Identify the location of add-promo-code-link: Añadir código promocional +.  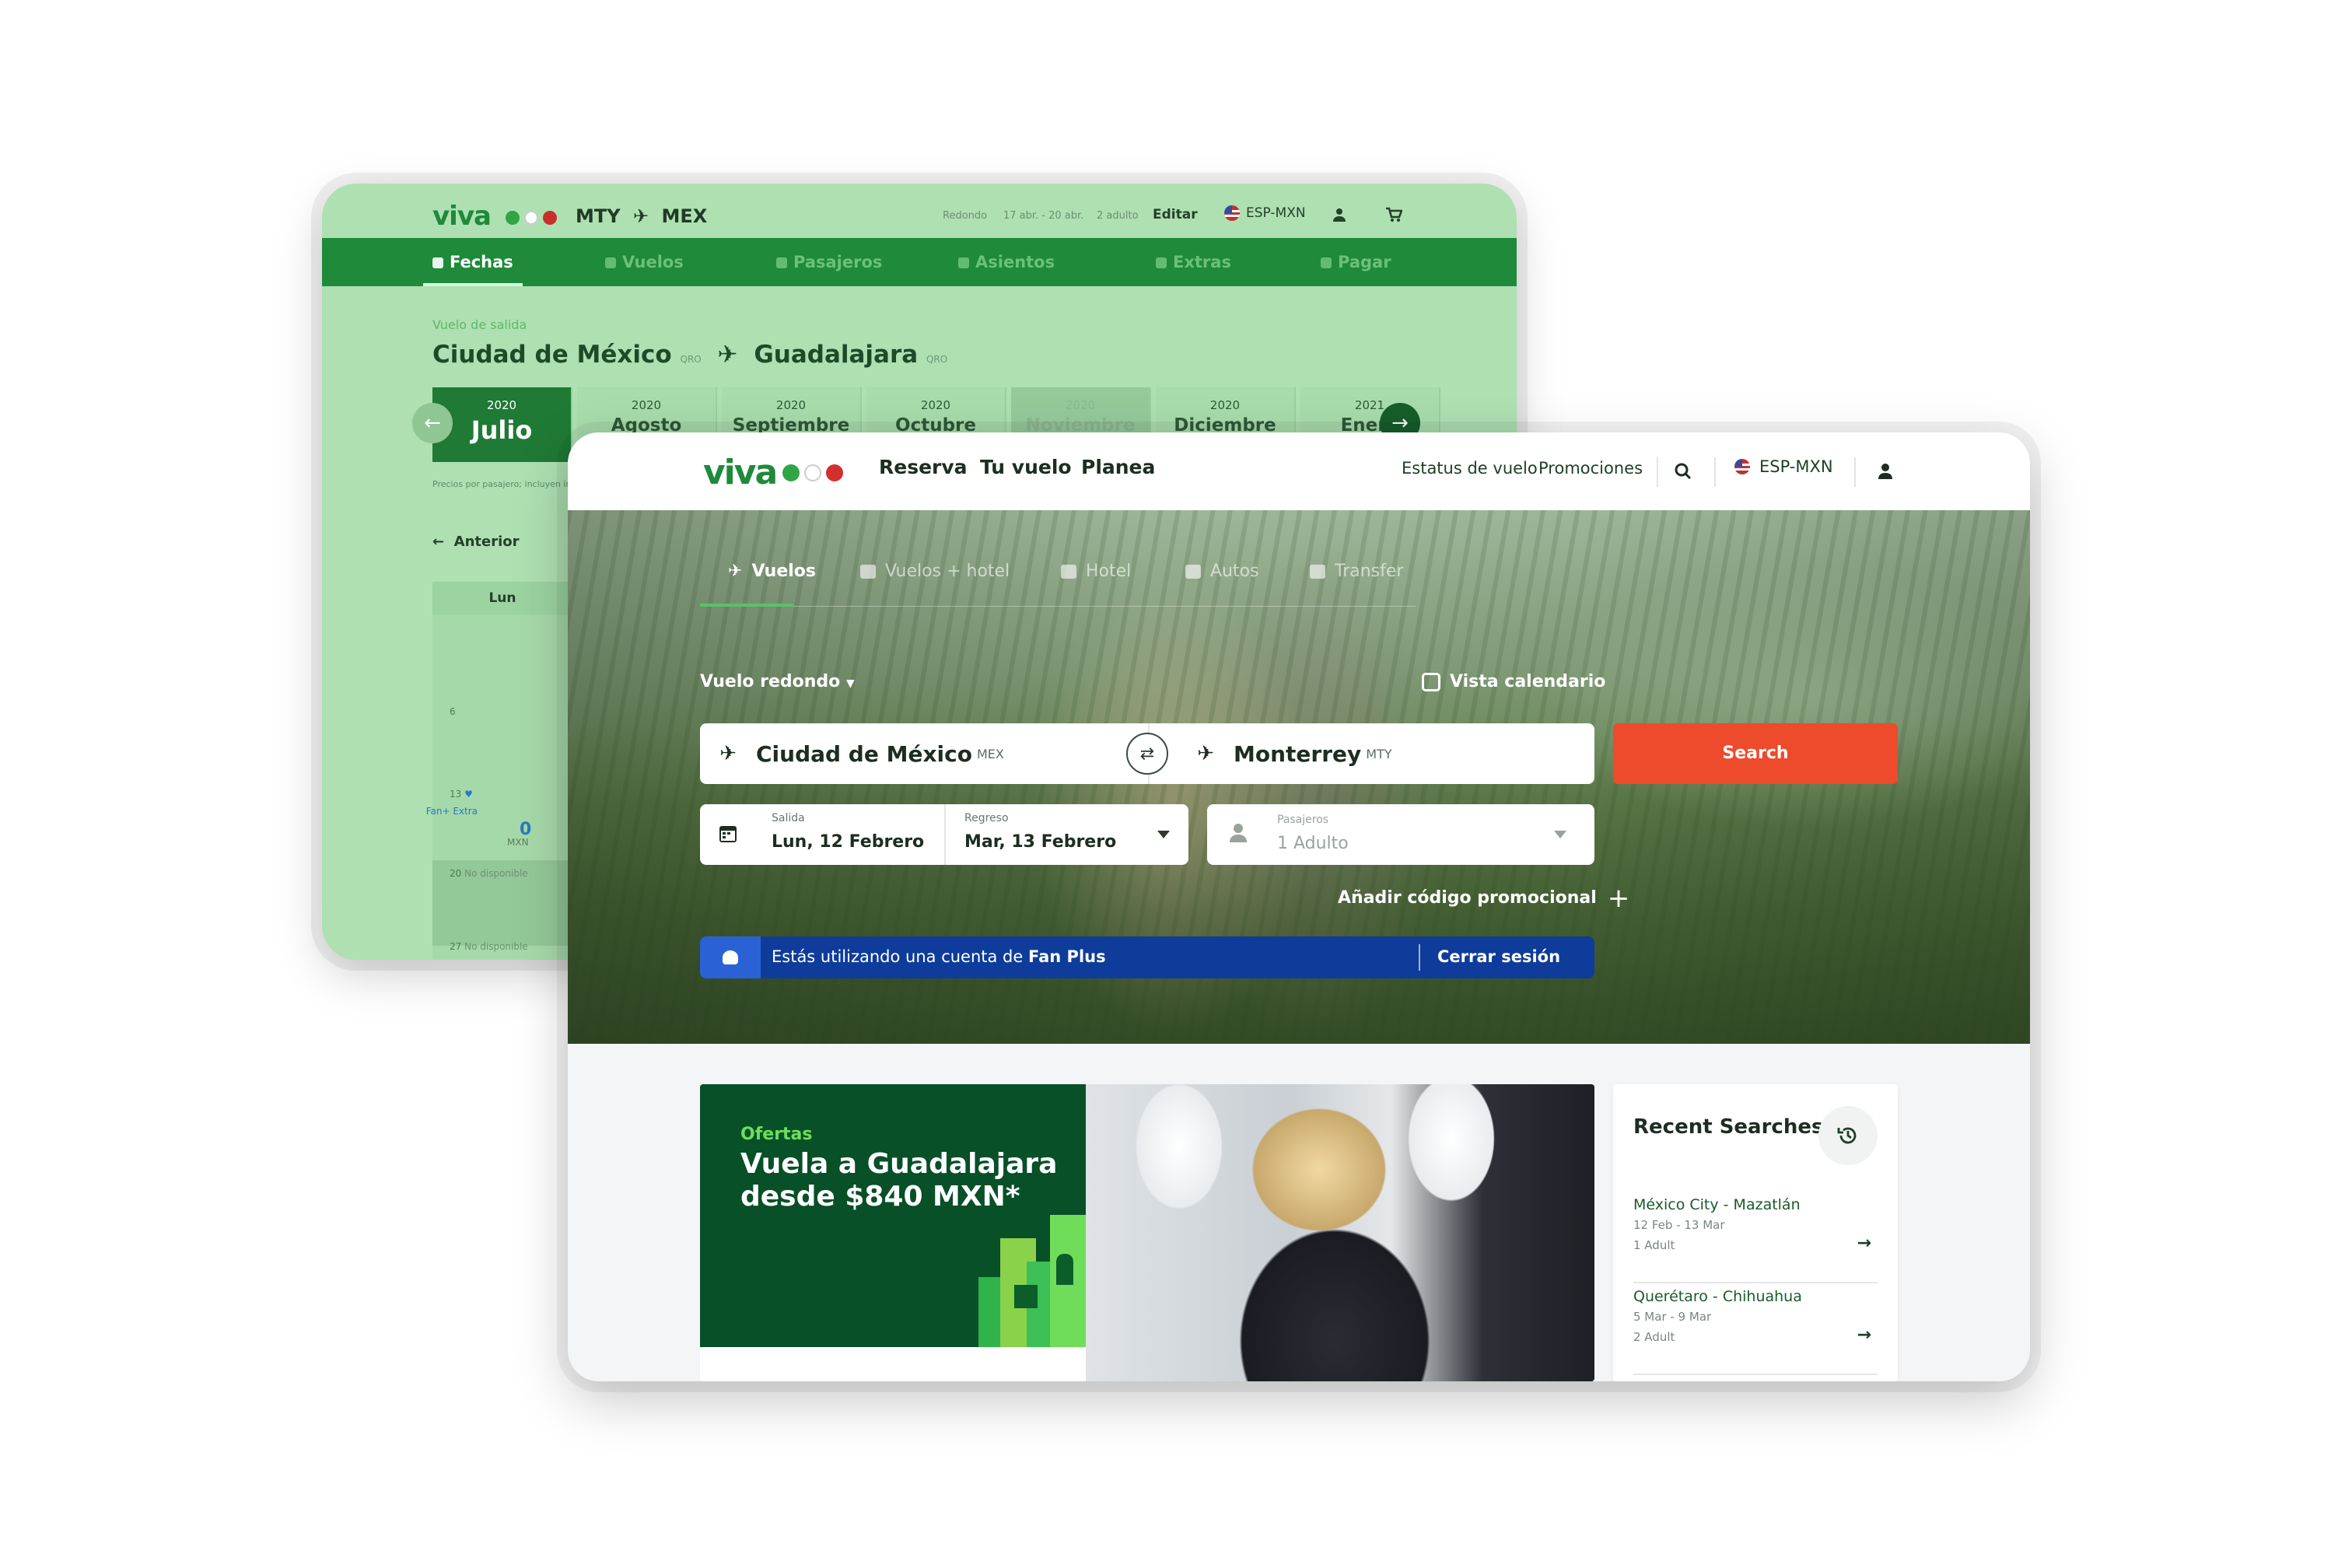
(1484, 898).